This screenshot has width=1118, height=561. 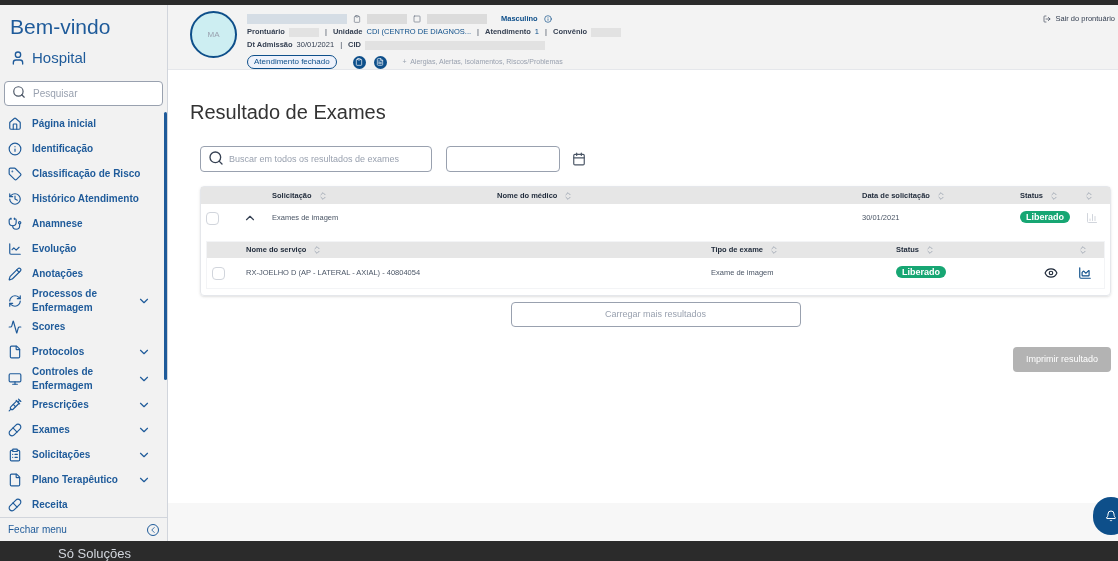 I want to click on menu-item: Histórico Atendimento, so click(x=81, y=199).